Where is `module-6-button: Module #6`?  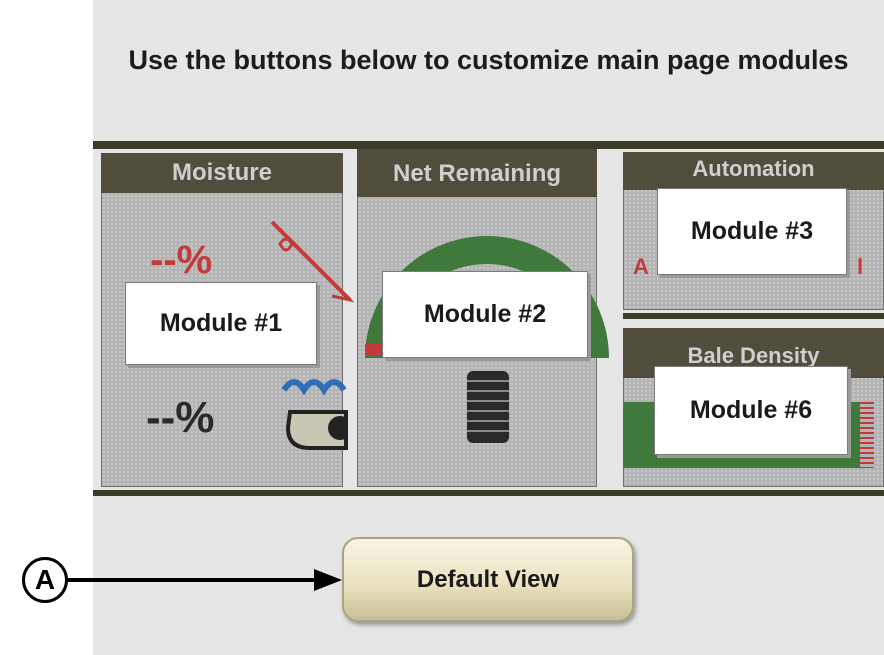
module-6-button: Module #6 is located at coordinates (751, 410).